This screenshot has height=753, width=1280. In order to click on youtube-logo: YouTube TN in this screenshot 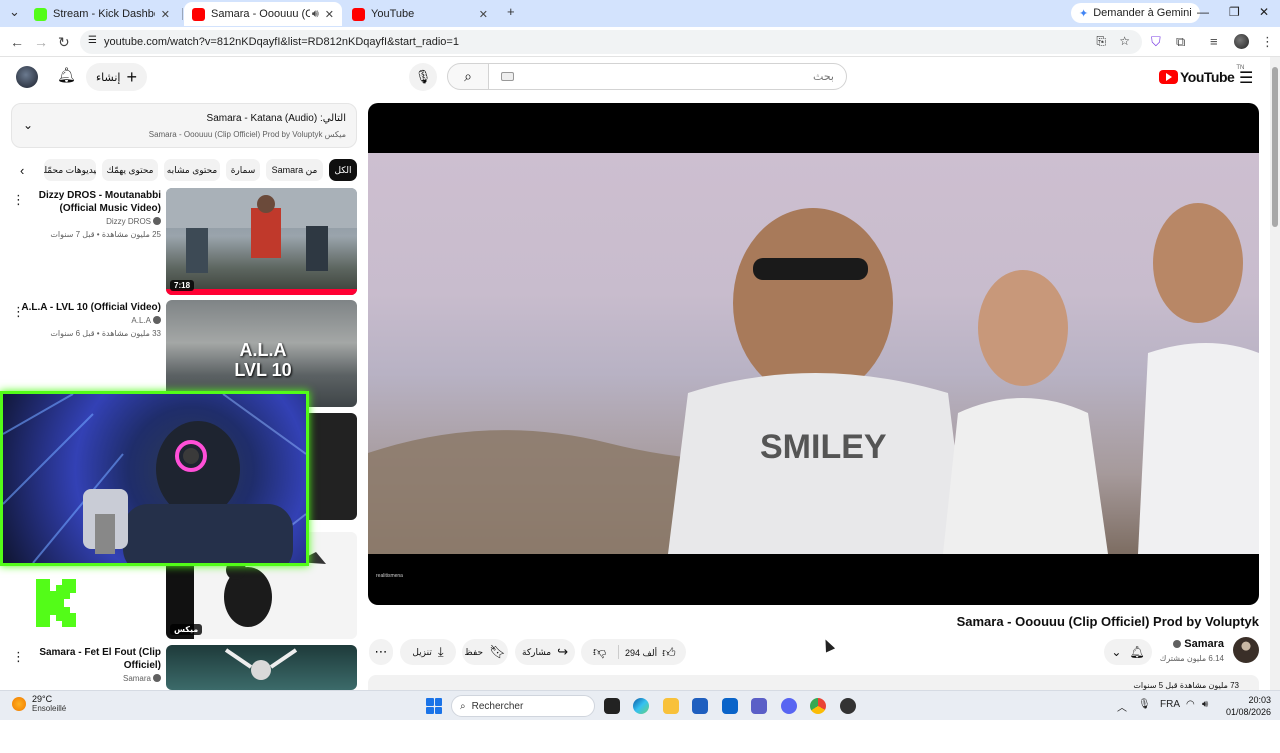, I will do `click(1201, 75)`.